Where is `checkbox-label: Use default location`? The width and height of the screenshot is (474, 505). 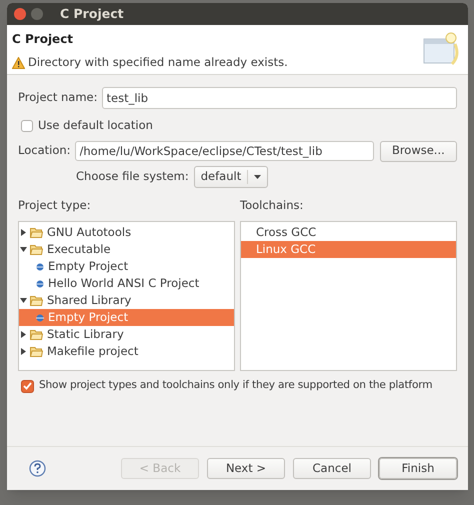
checkbox-label: Use default location is located at coordinates (95, 125).